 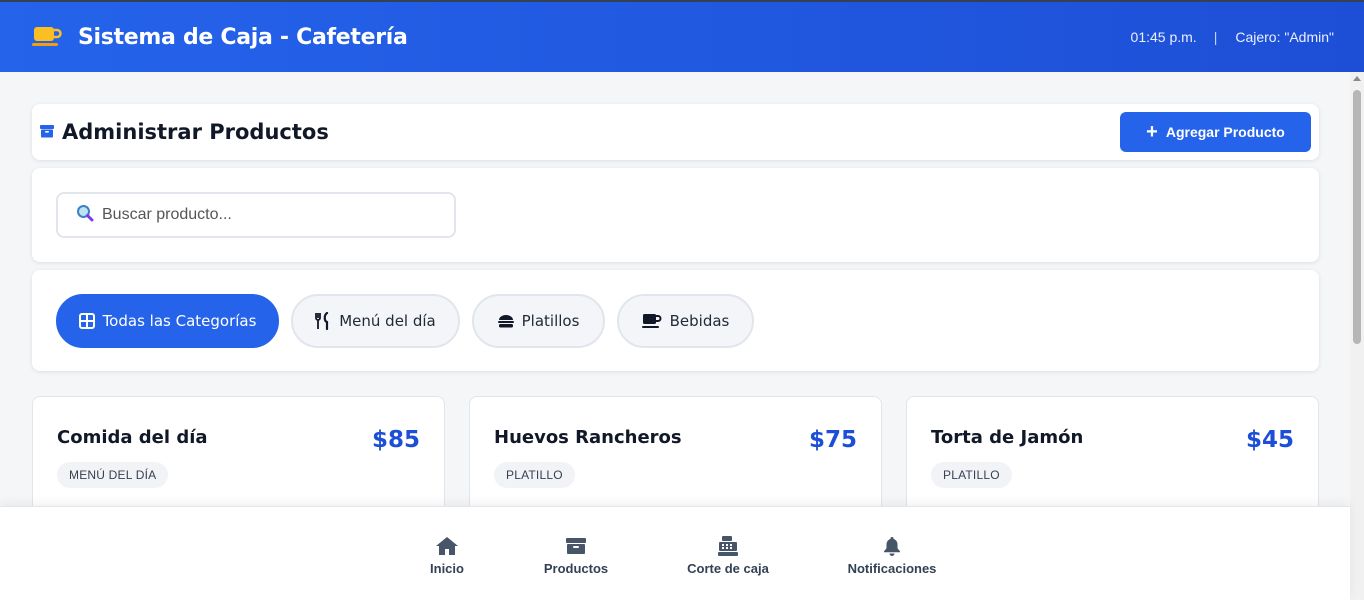 What do you see at coordinates (728, 568) in the screenshot?
I see `nav-item-label: Corte de caja` at bounding box center [728, 568].